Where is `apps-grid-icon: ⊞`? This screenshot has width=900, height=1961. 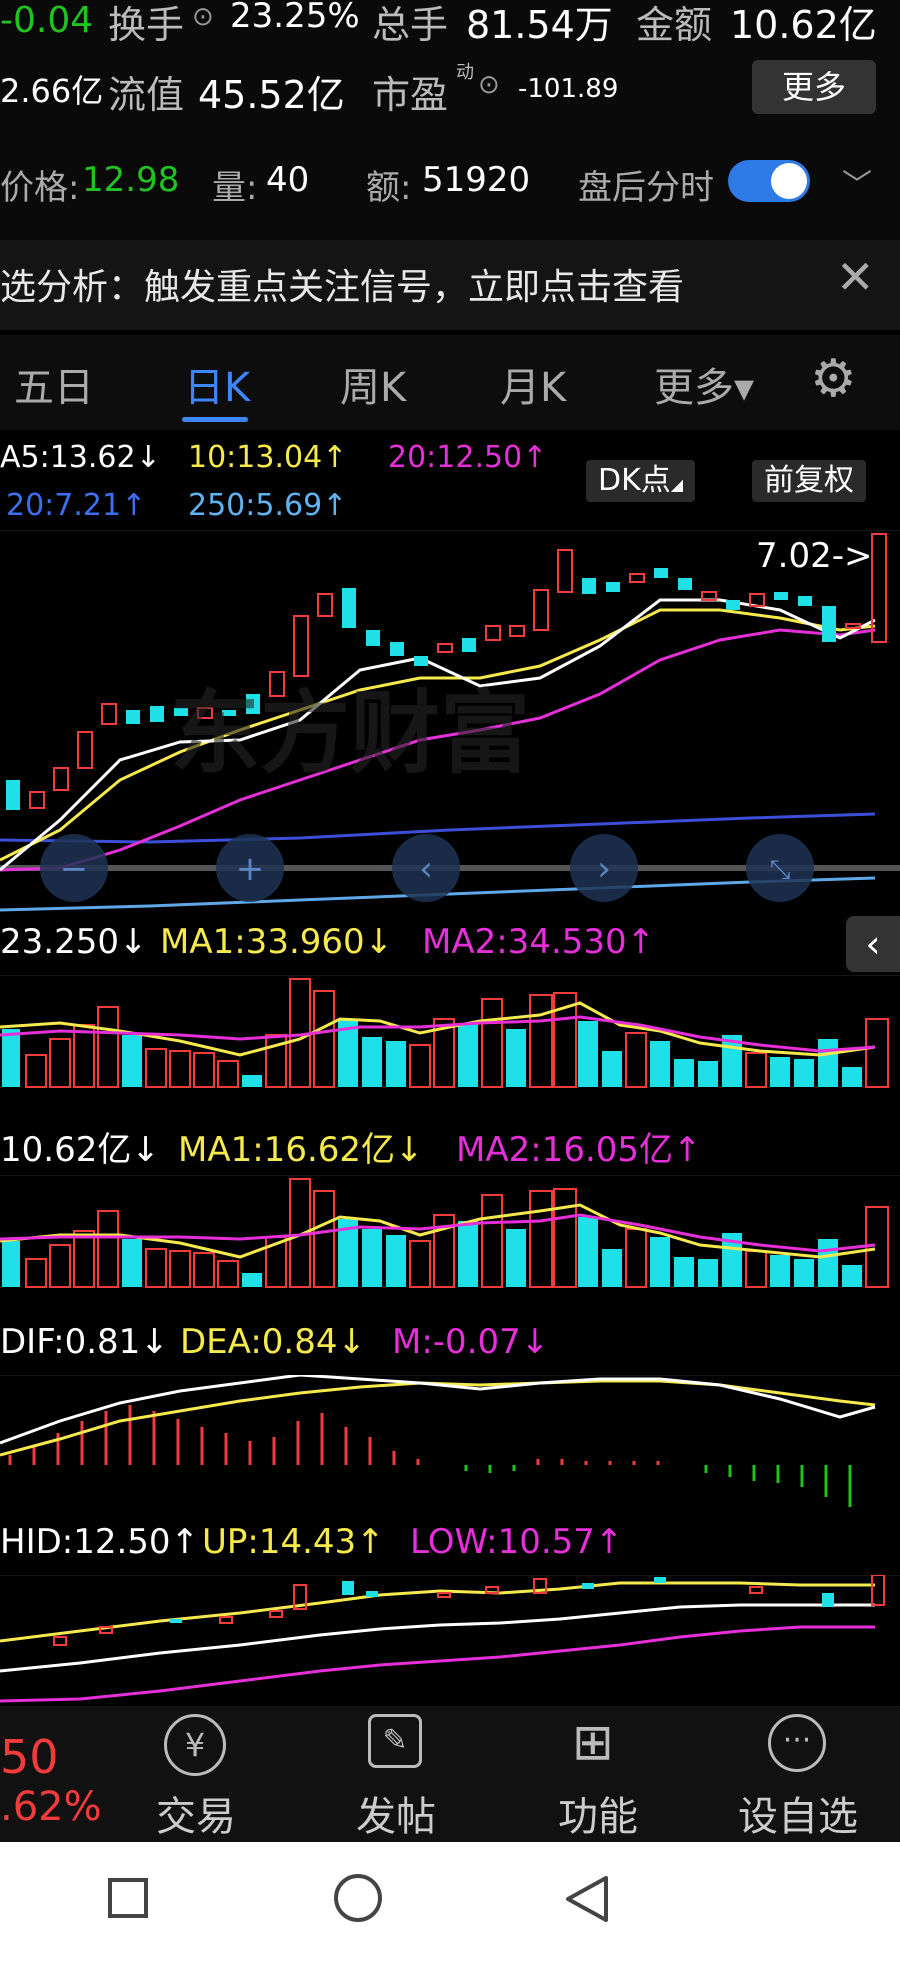
apps-grid-icon: ⊞ is located at coordinates (593, 1742).